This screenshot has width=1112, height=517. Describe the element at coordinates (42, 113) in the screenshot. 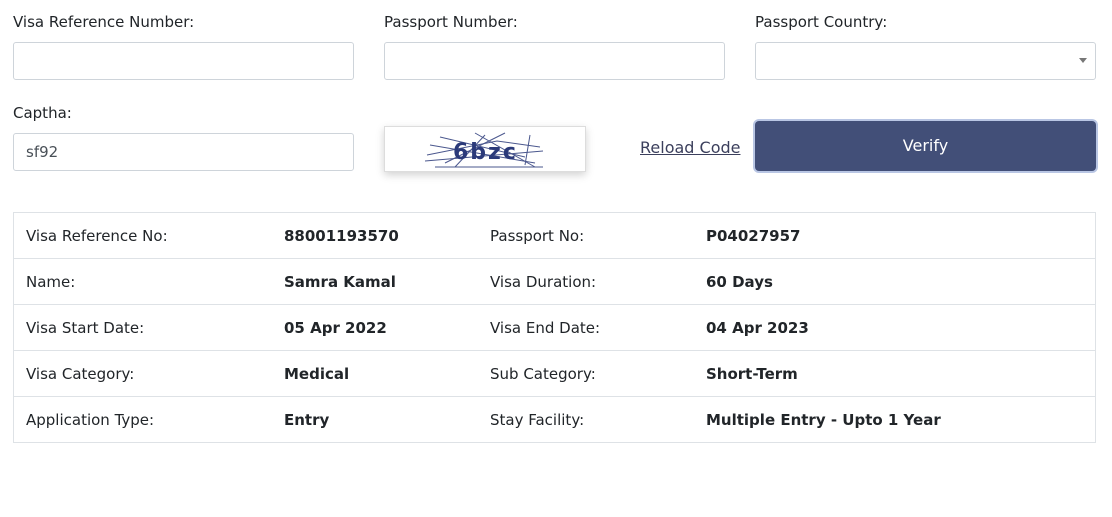

I see `captcha-label: Captha:` at that location.